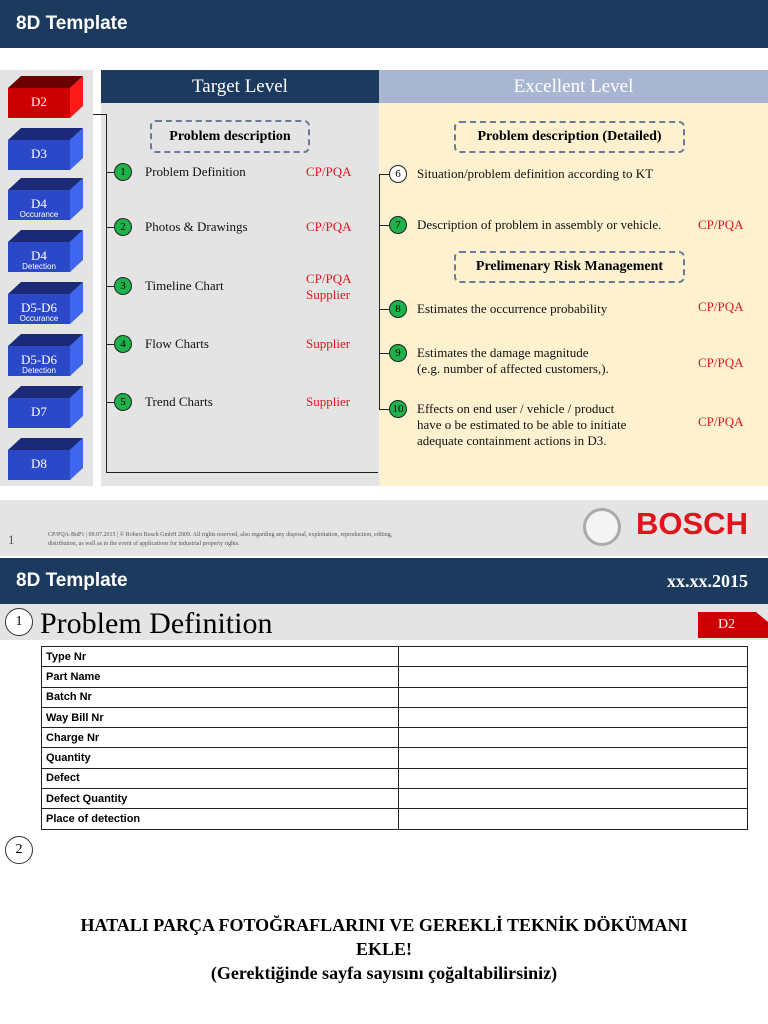  What do you see at coordinates (573, 86) in the screenshot?
I see `excellent-level-header: Excellent Level` at bounding box center [573, 86].